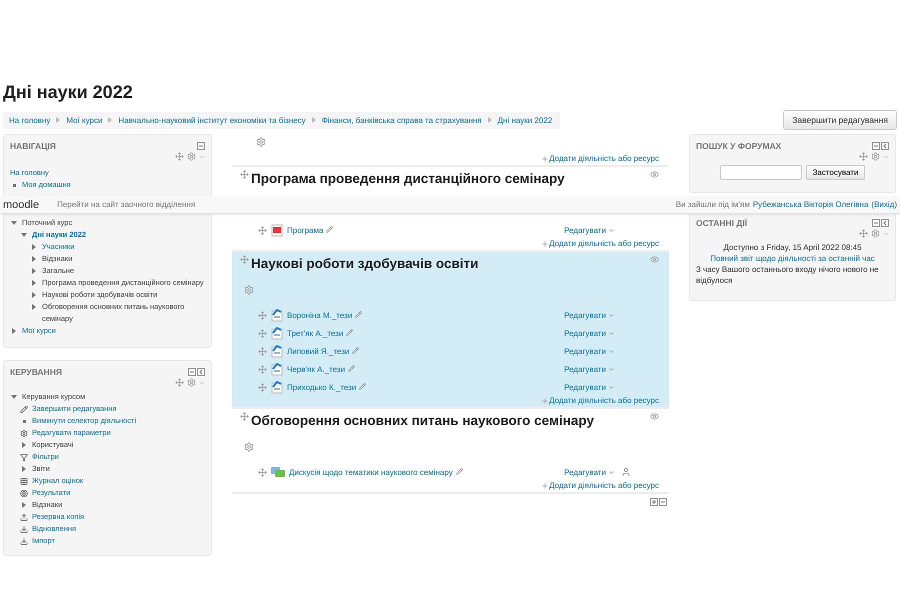  What do you see at coordinates (810, 204) in the screenshot?
I see `user-link: Рубежанська Вікторія Олегівна` at bounding box center [810, 204].